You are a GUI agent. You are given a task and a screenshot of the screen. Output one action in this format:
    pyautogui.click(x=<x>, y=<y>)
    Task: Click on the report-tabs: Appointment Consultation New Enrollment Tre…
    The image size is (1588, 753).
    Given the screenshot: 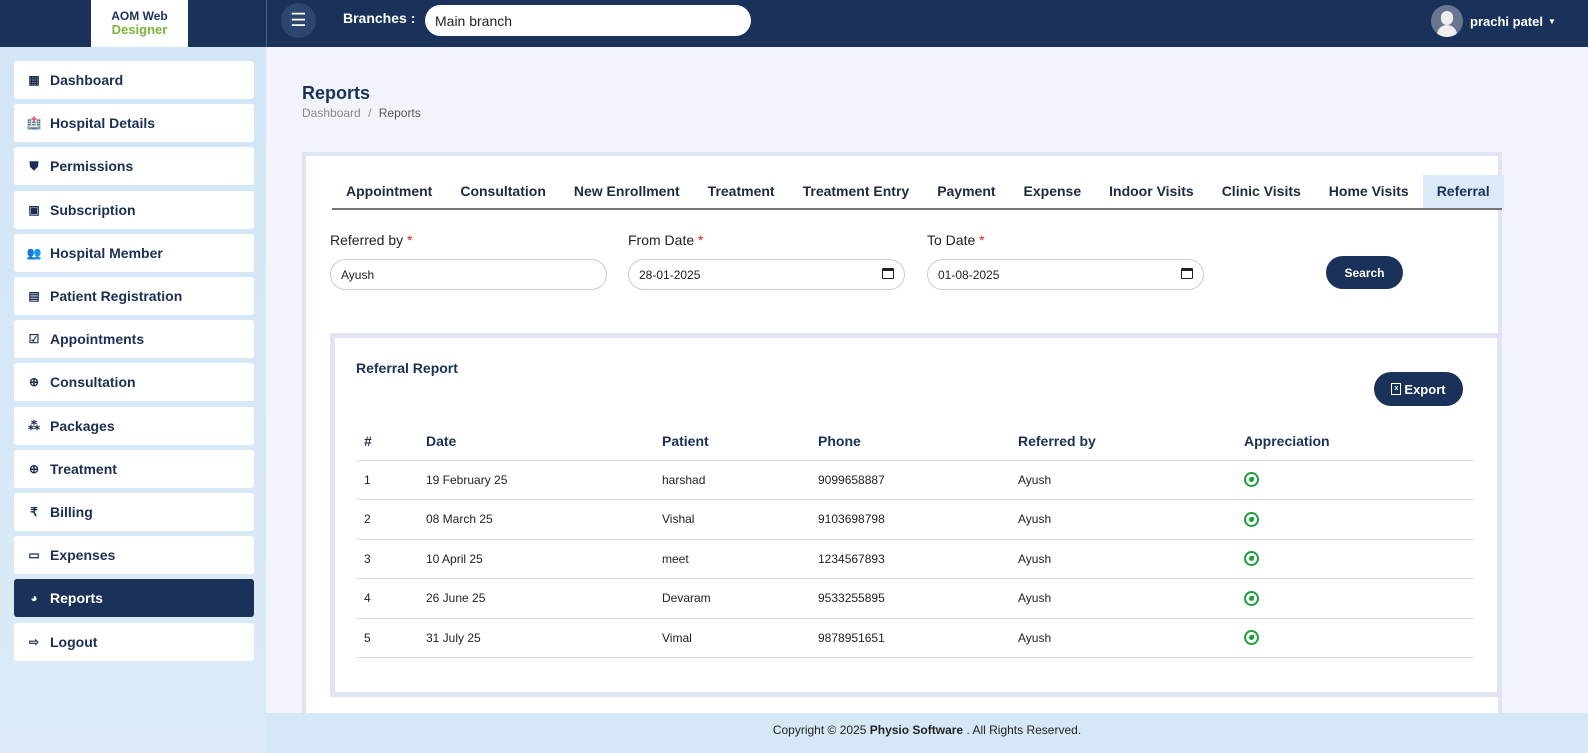 What is the action you would take?
    pyautogui.click(x=918, y=192)
    